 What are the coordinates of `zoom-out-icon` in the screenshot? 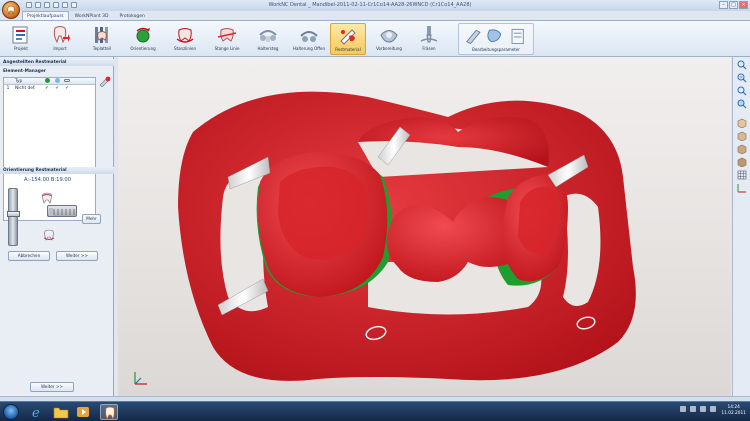 It's located at (742, 91).